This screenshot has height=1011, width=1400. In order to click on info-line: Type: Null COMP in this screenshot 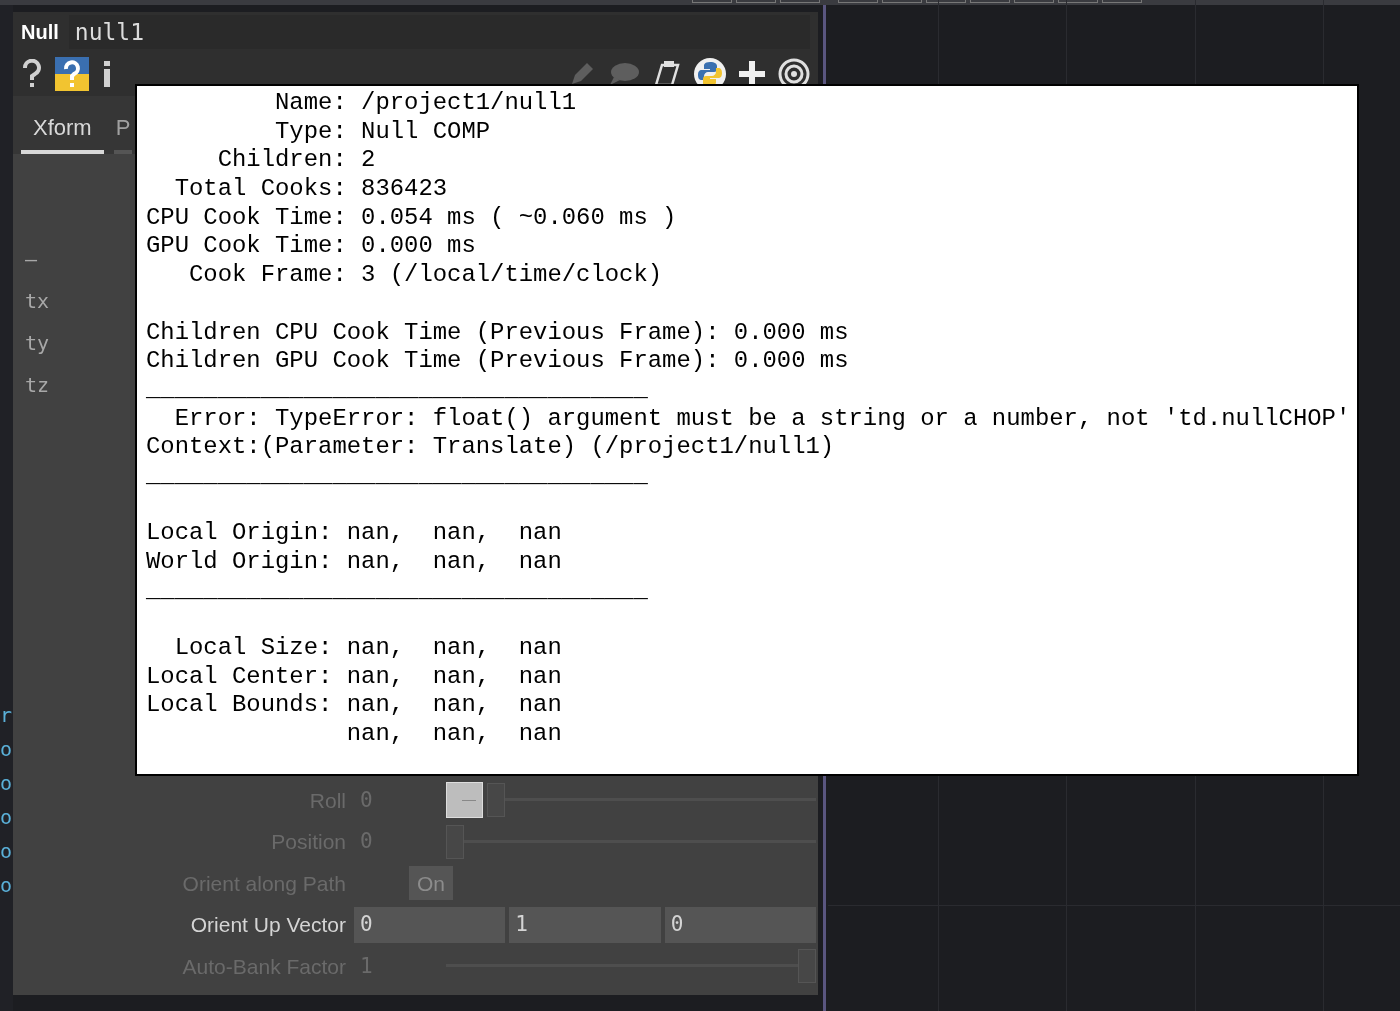, I will do `click(382, 132)`.